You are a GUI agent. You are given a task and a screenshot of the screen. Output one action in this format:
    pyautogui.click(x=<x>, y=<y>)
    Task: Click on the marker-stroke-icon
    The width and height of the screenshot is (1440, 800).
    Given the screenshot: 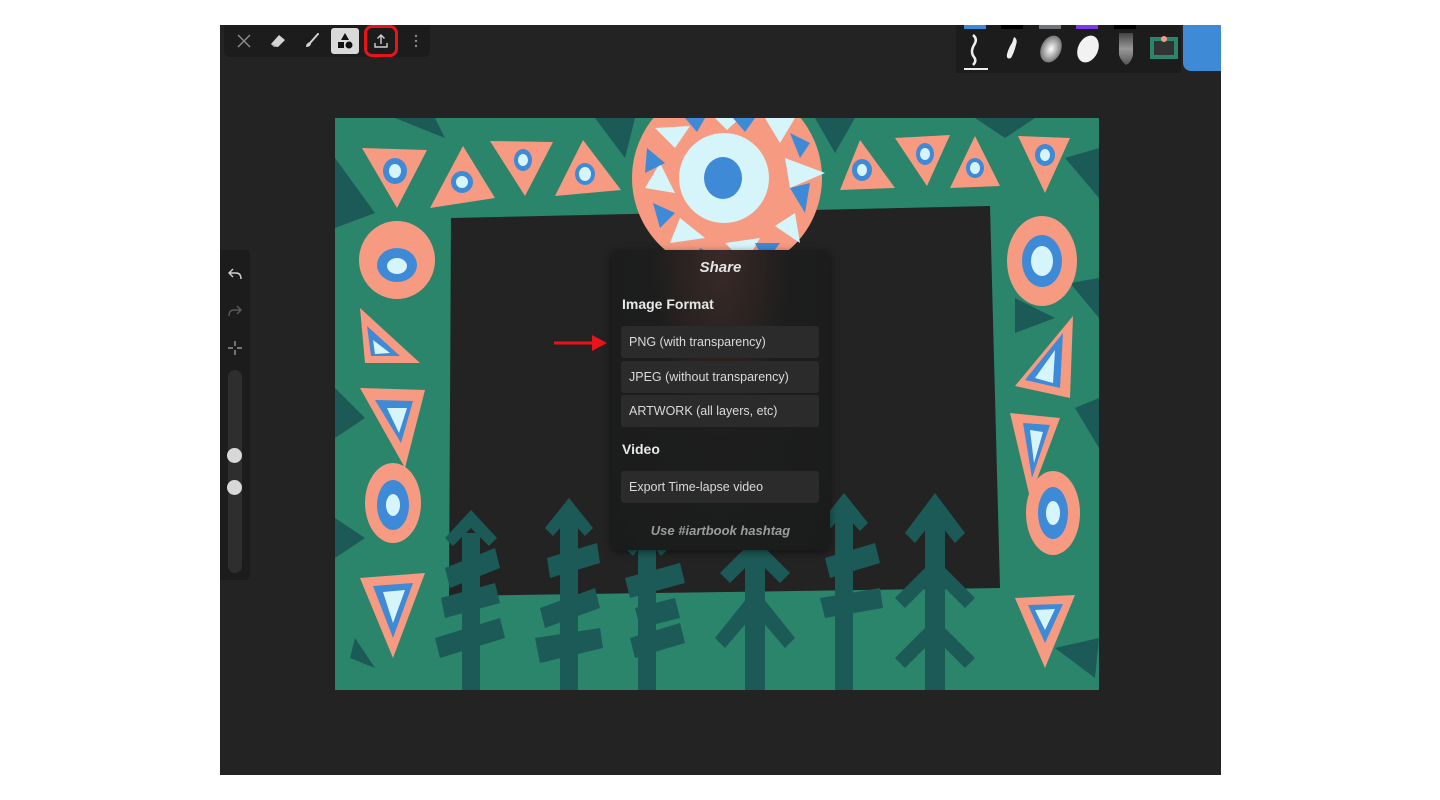 What is the action you would take?
    pyautogui.click(x=1088, y=49)
    